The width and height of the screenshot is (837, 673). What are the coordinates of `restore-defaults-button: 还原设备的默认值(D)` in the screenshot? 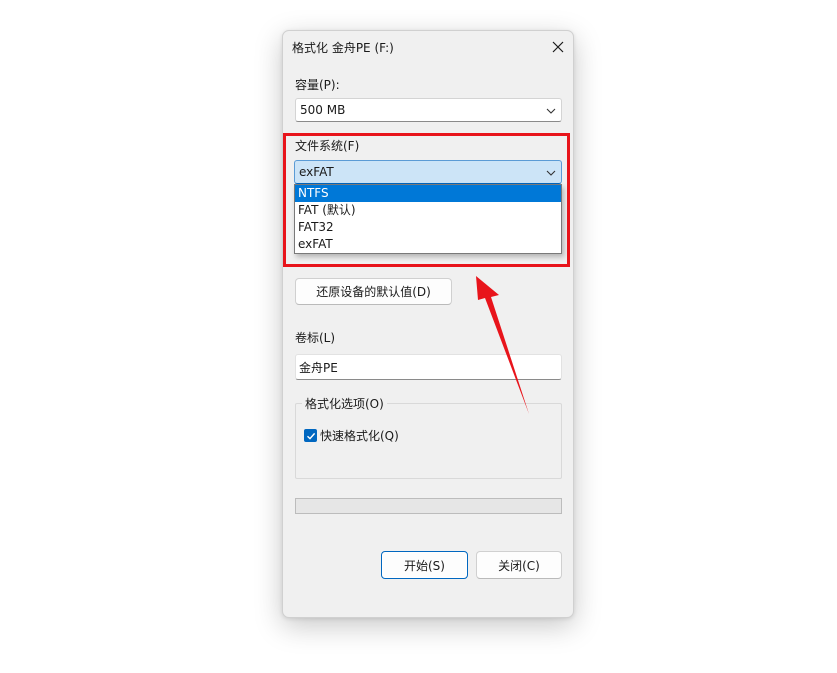 It's located at (373, 291).